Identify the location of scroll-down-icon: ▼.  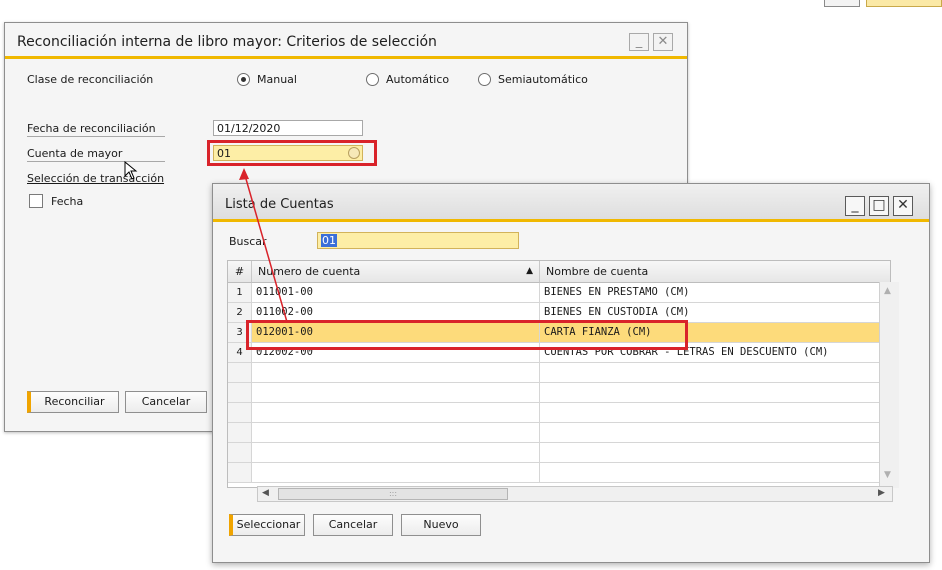
(887, 475).